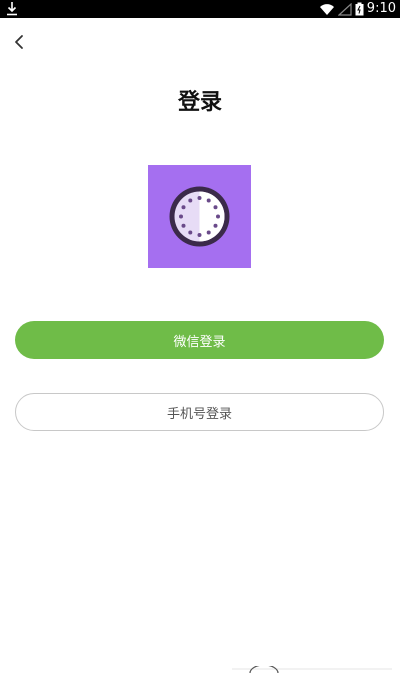  I want to click on status-bar: 9:10, so click(200, 9).